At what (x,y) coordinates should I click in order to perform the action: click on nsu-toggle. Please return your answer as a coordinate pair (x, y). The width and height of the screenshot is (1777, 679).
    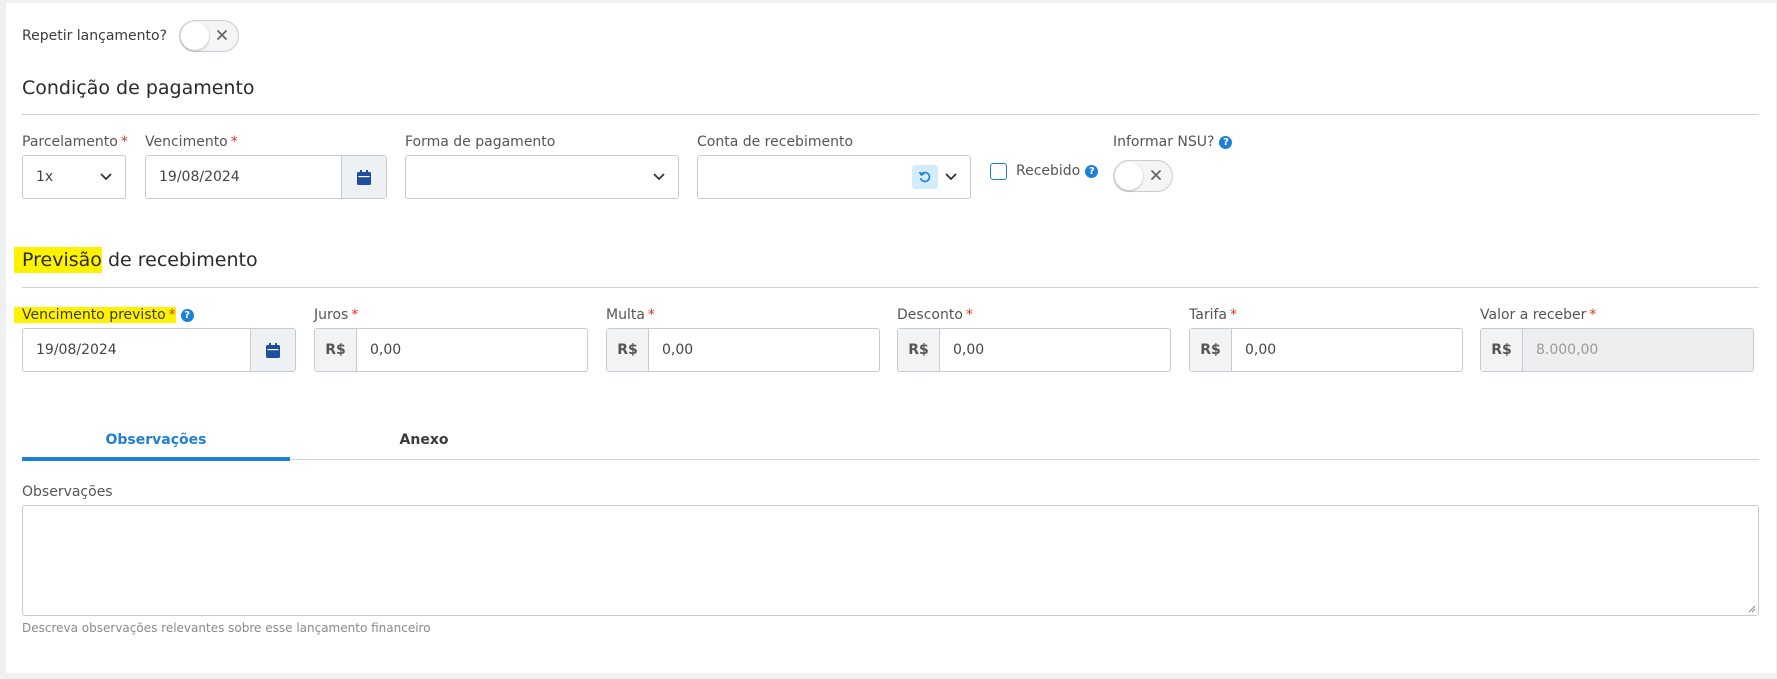
    Looking at the image, I should click on (1143, 176).